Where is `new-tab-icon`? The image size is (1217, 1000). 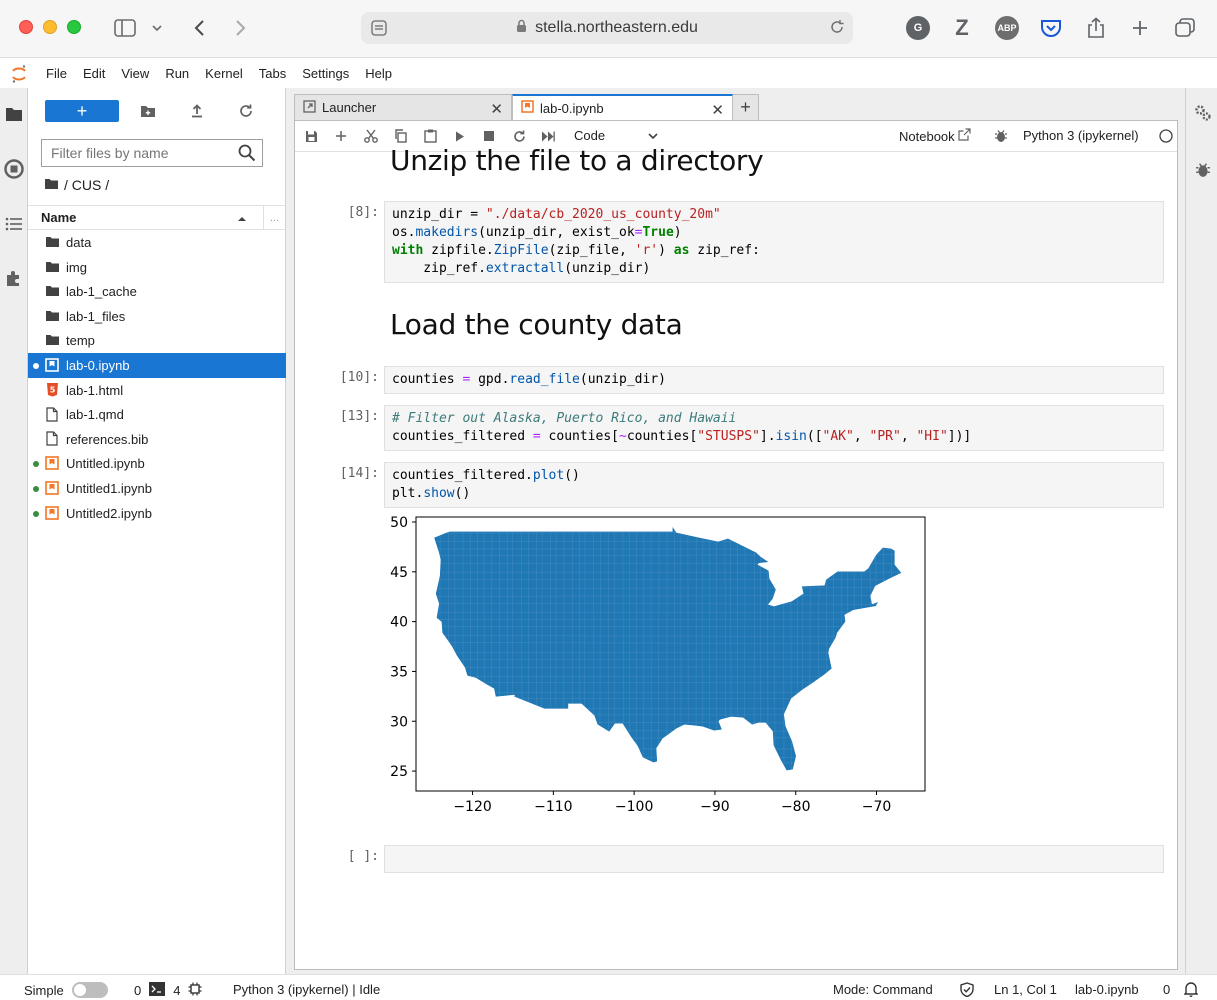 new-tab-icon is located at coordinates (1140, 28).